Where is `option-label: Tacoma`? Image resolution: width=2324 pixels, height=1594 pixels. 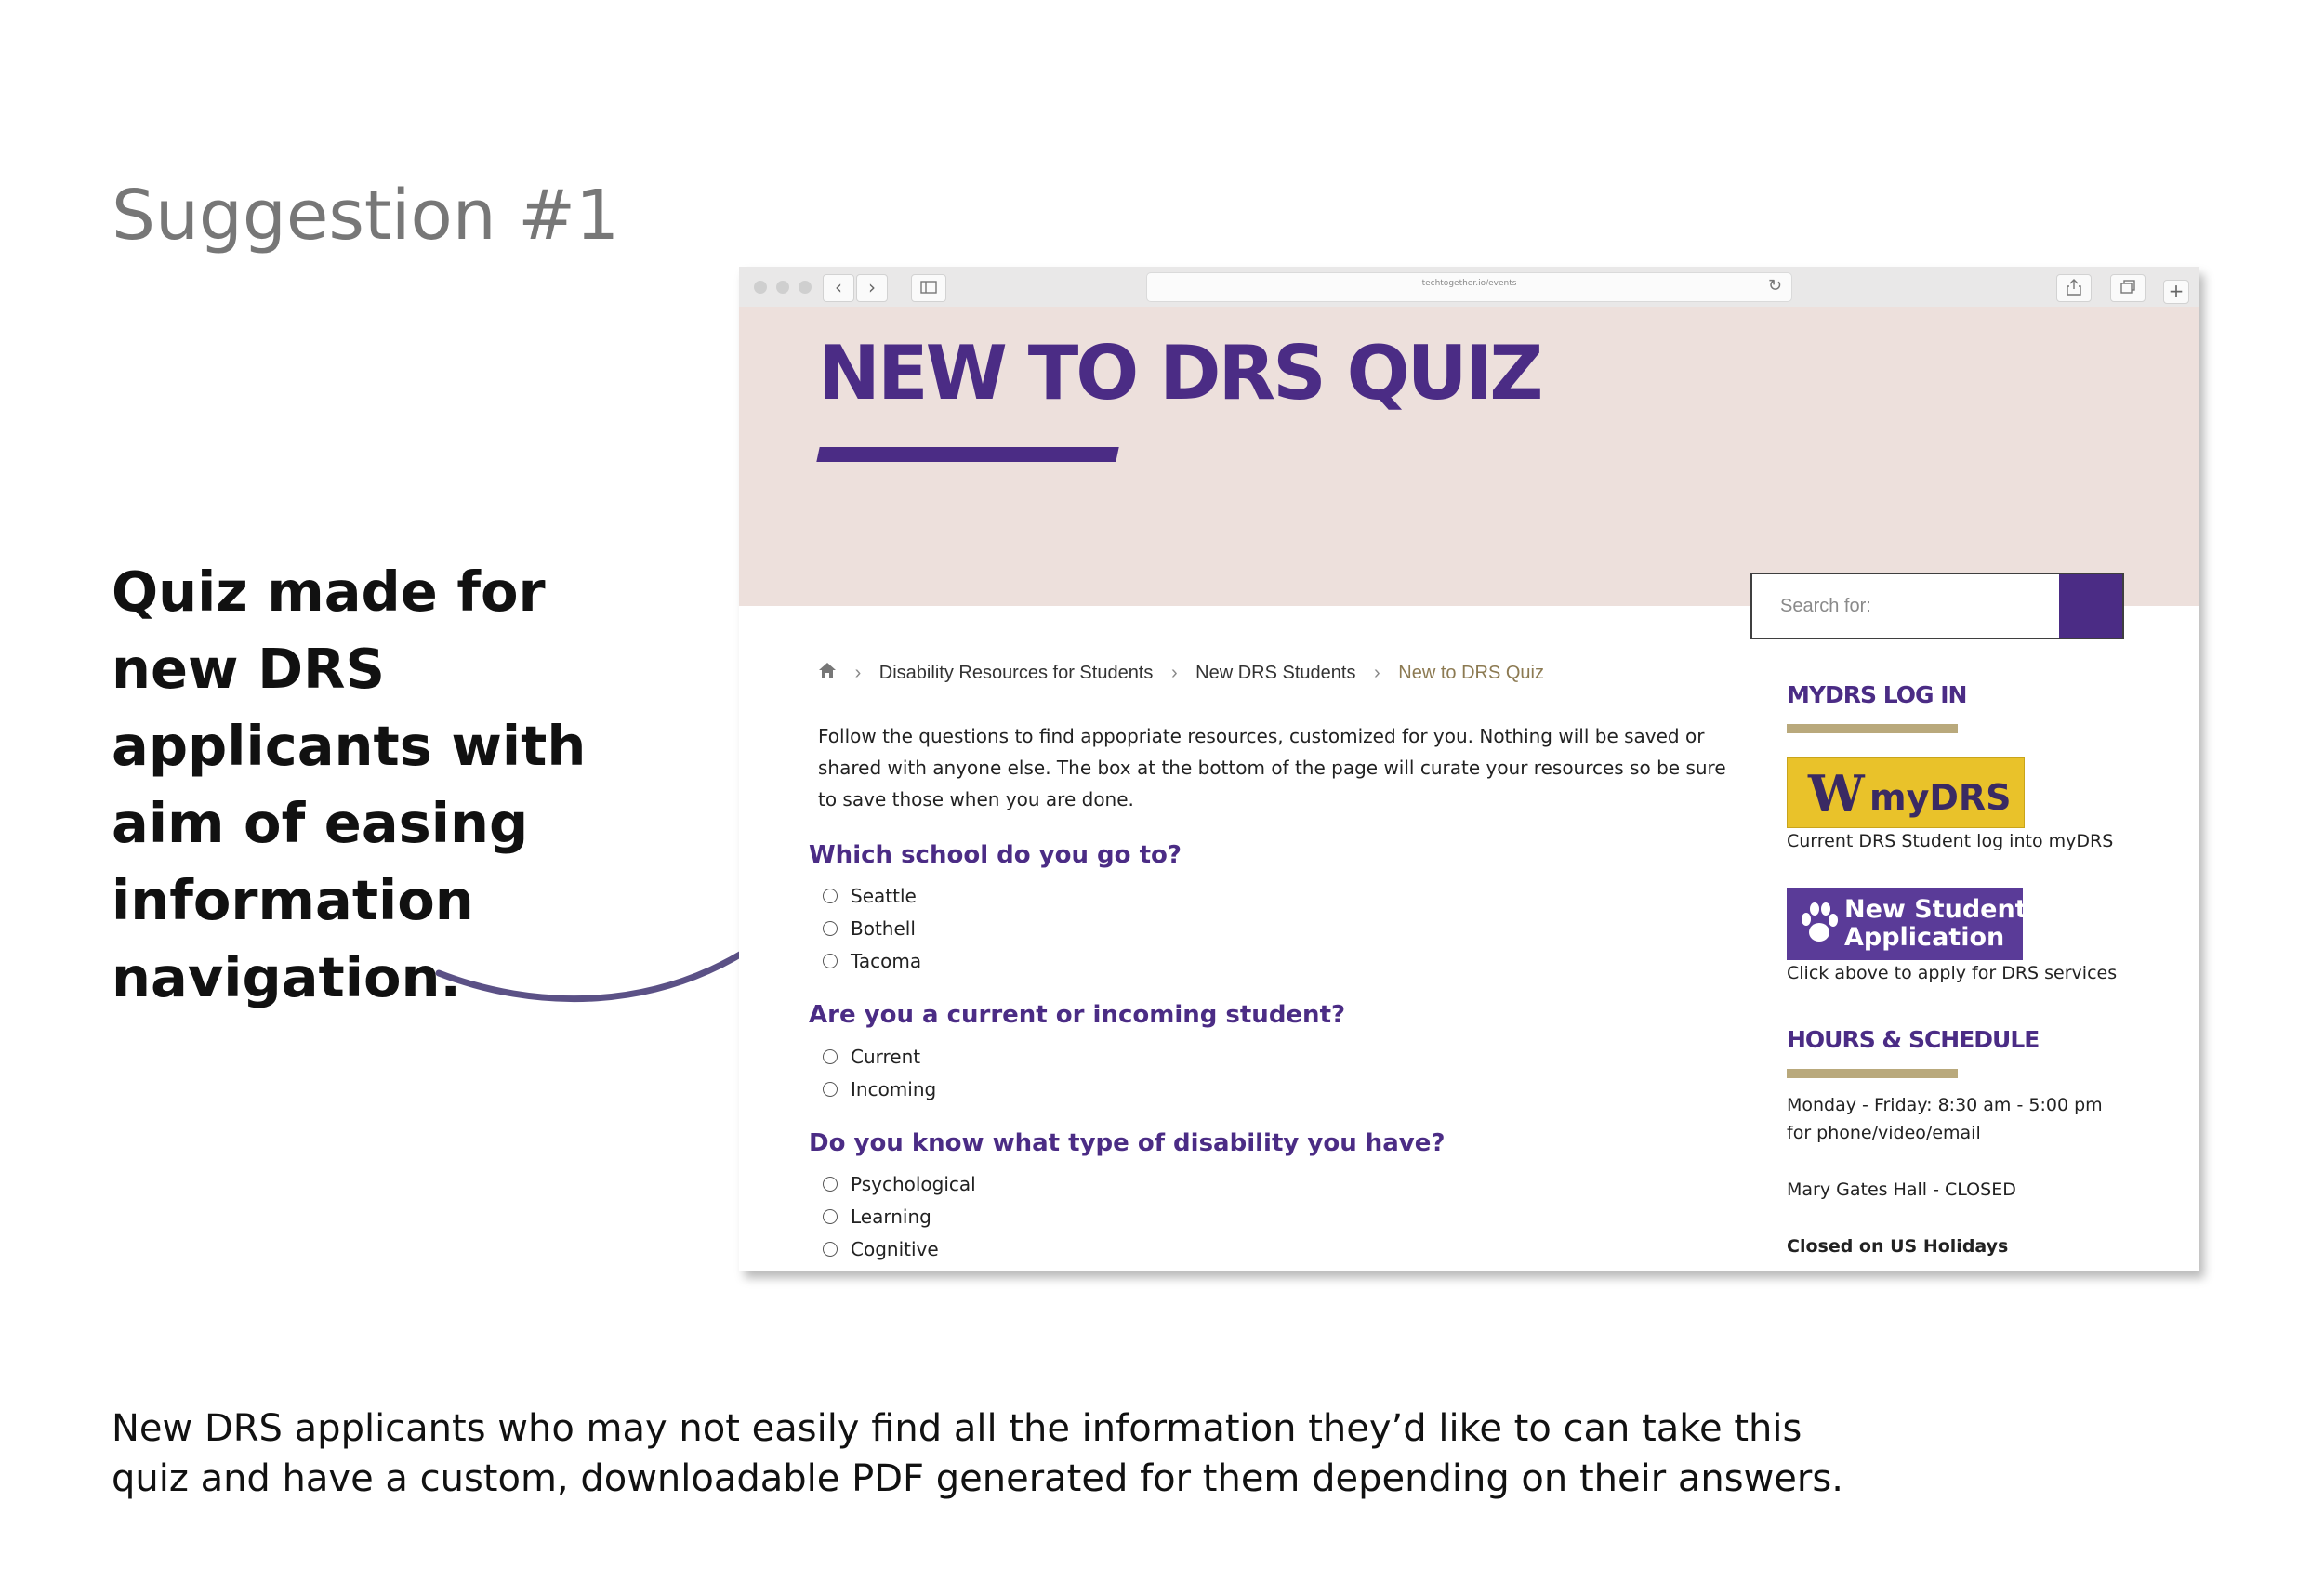 option-label: Tacoma is located at coordinates (886, 961).